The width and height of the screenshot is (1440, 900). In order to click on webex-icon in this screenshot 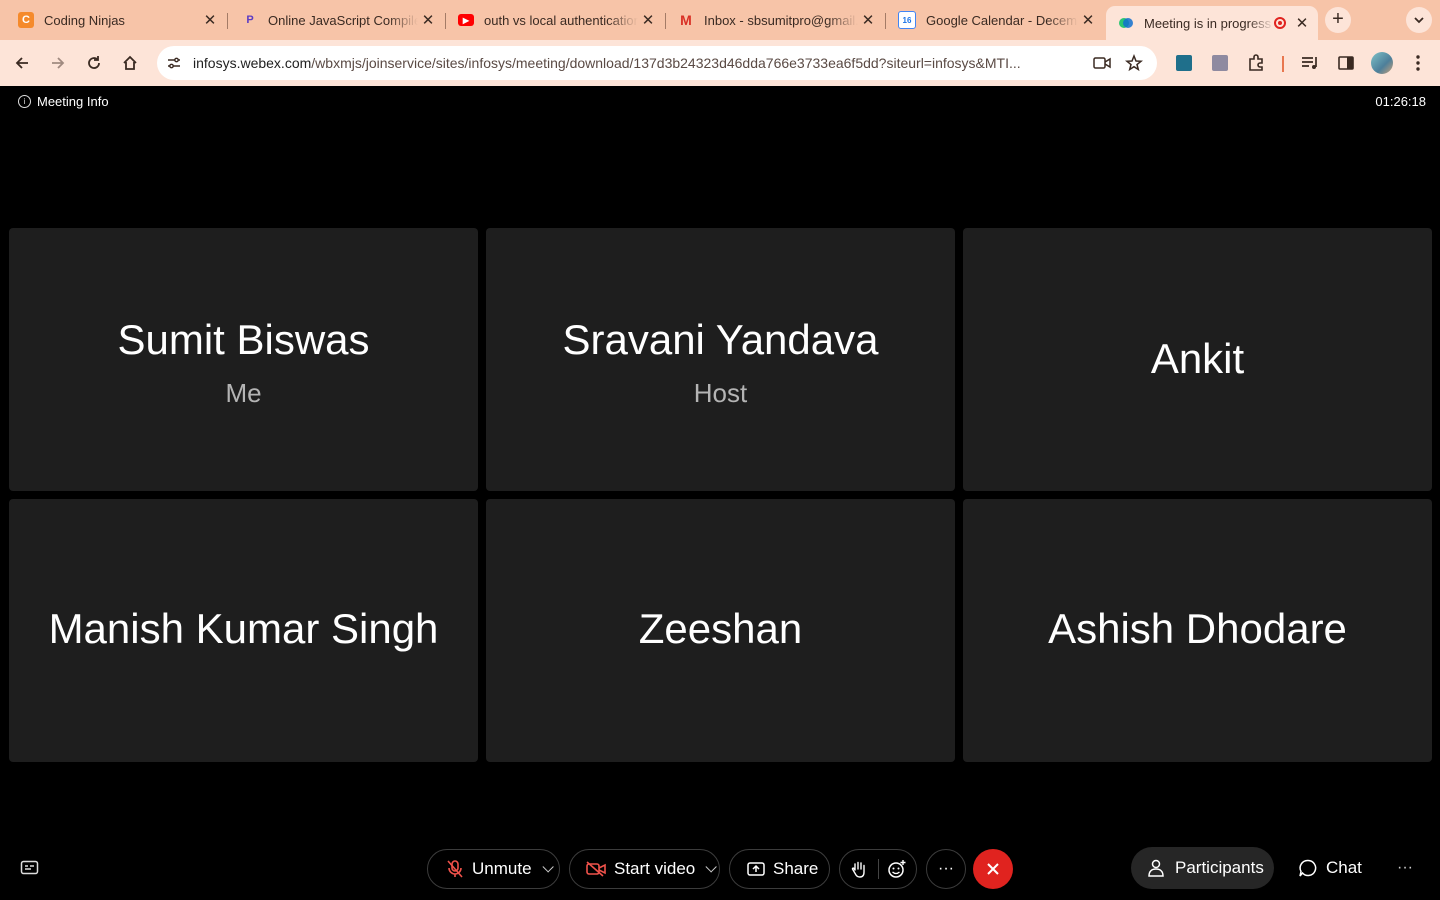, I will do `click(1126, 23)`.